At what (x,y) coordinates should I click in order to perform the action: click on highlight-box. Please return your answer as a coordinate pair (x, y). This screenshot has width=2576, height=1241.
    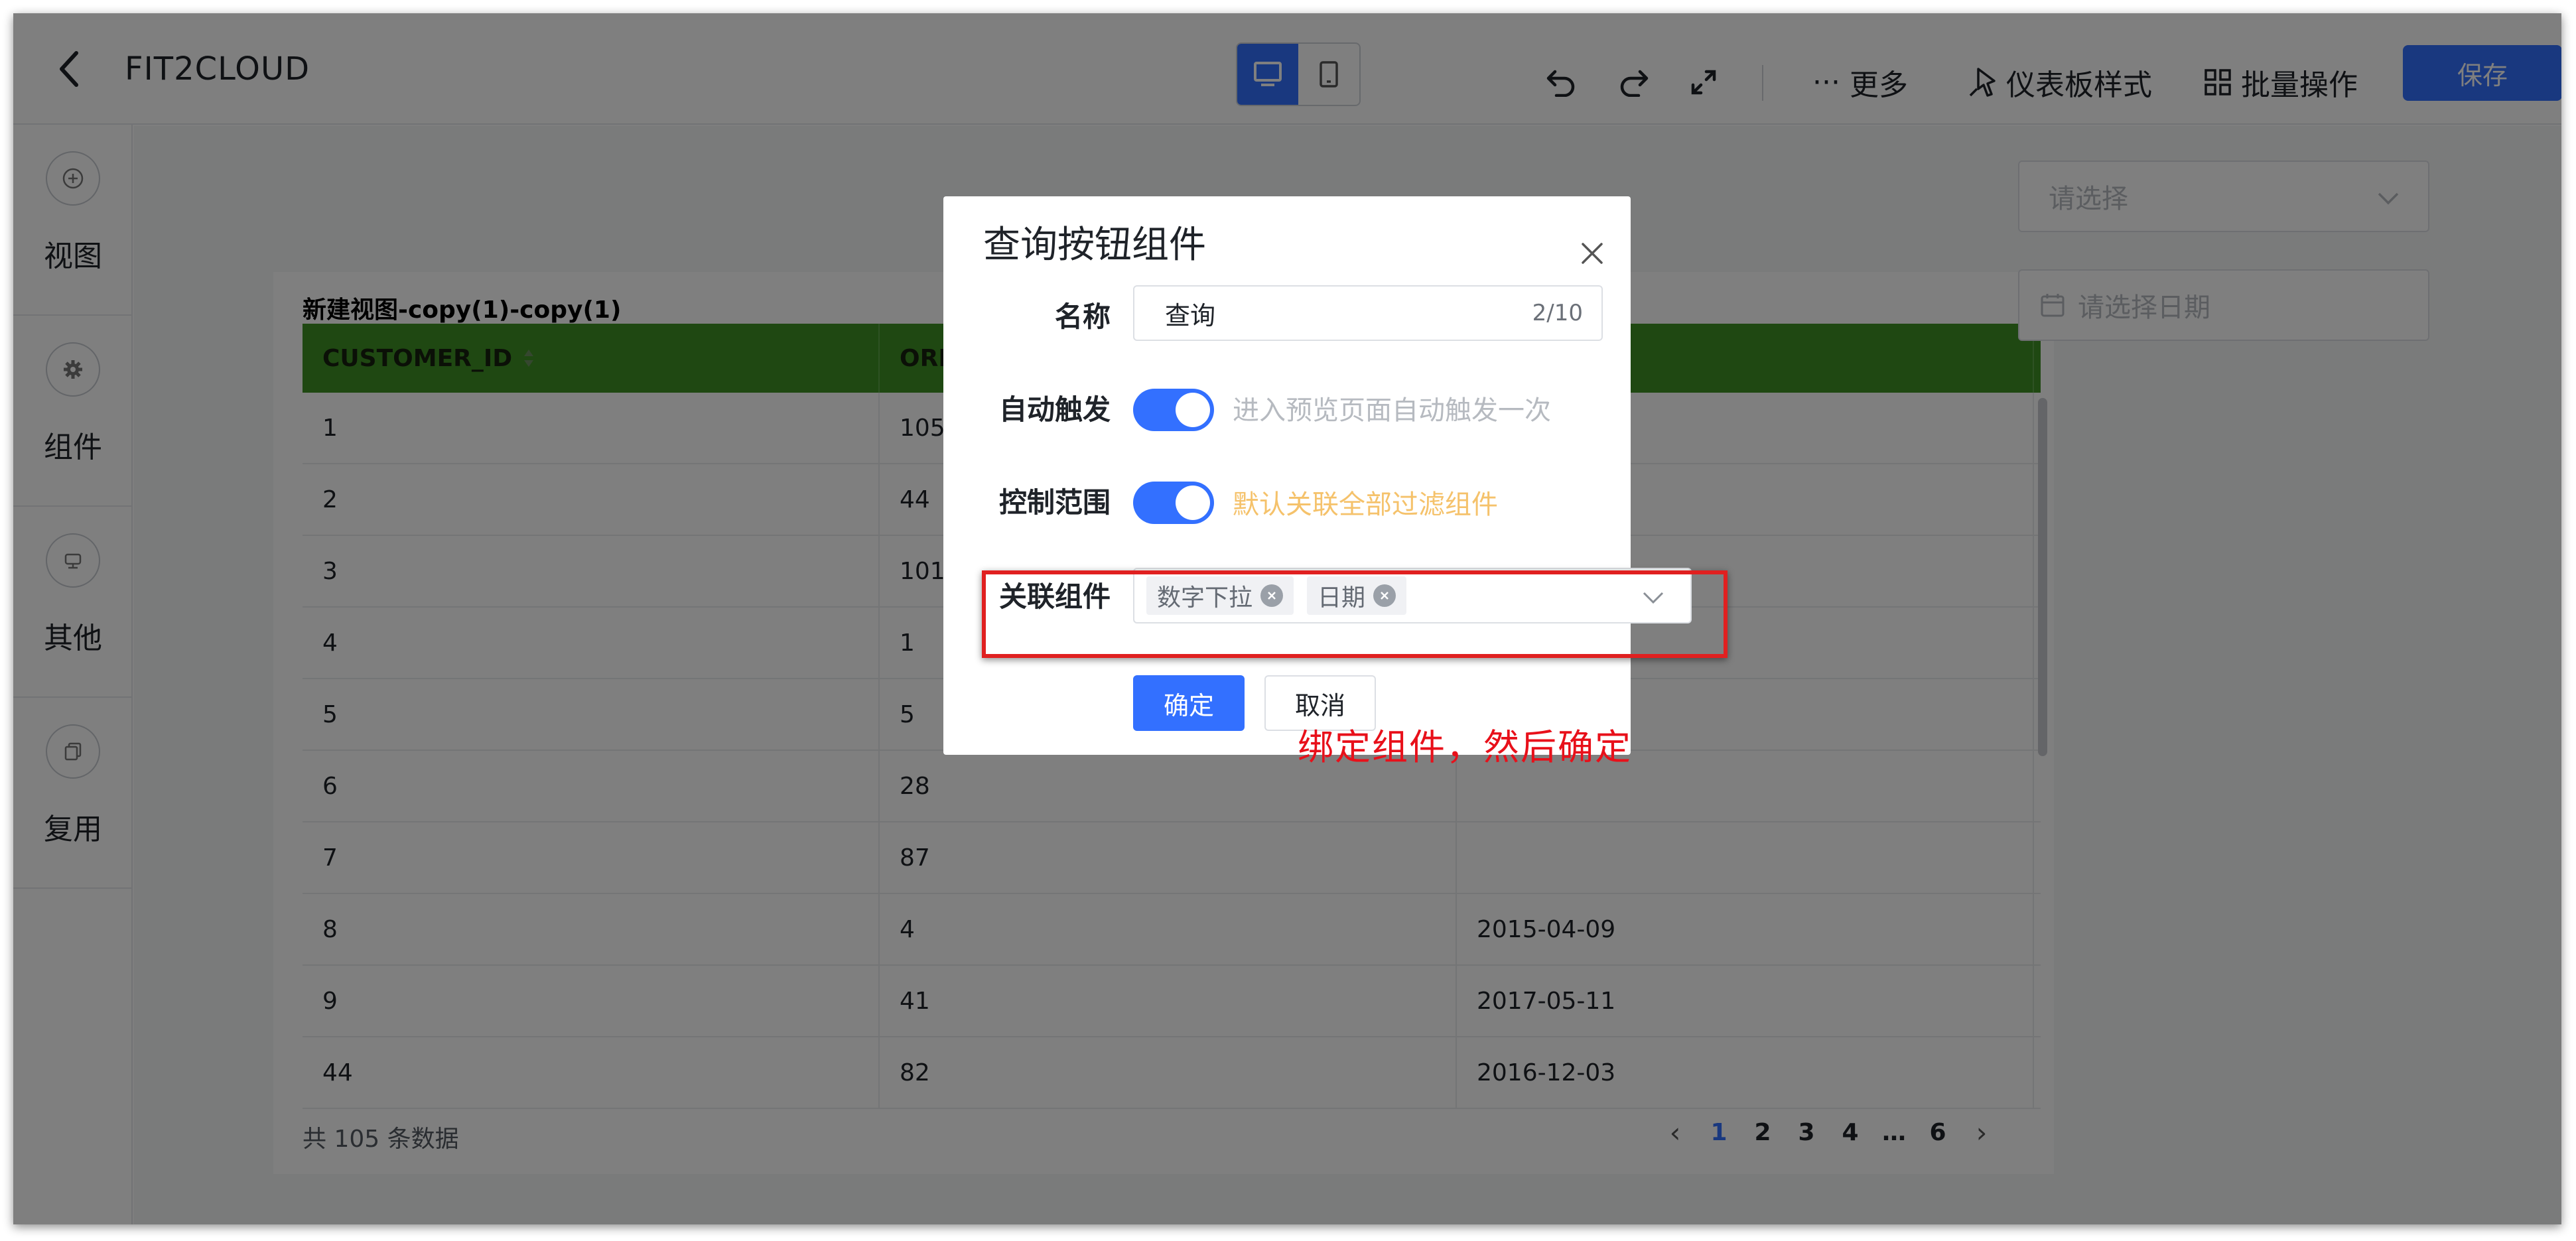
    Looking at the image, I should click on (1355, 614).